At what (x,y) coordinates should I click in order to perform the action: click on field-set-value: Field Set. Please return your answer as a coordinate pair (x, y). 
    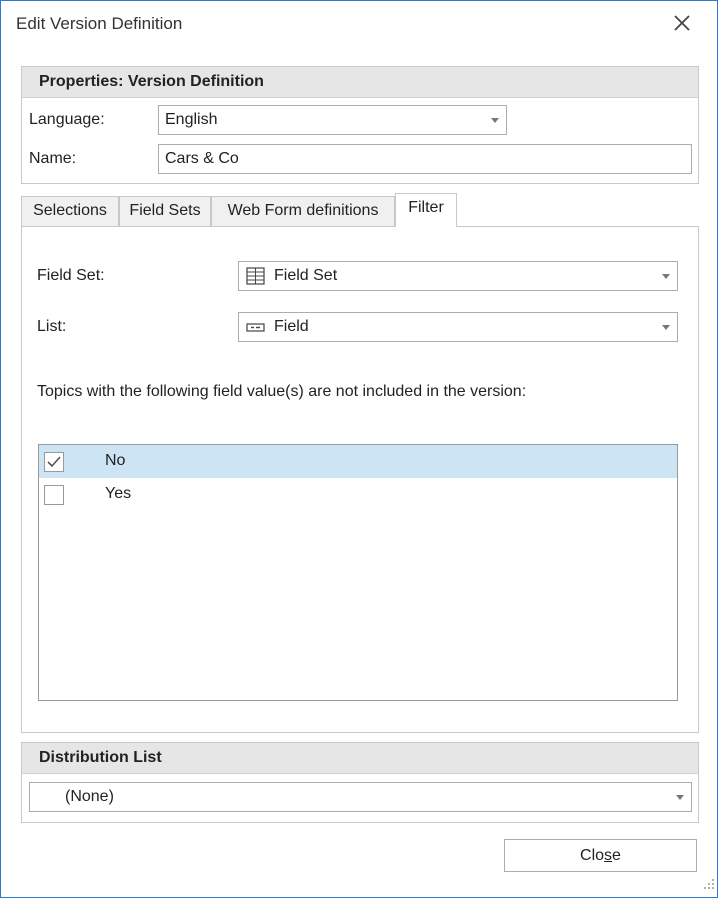
    Looking at the image, I should click on (306, 275).